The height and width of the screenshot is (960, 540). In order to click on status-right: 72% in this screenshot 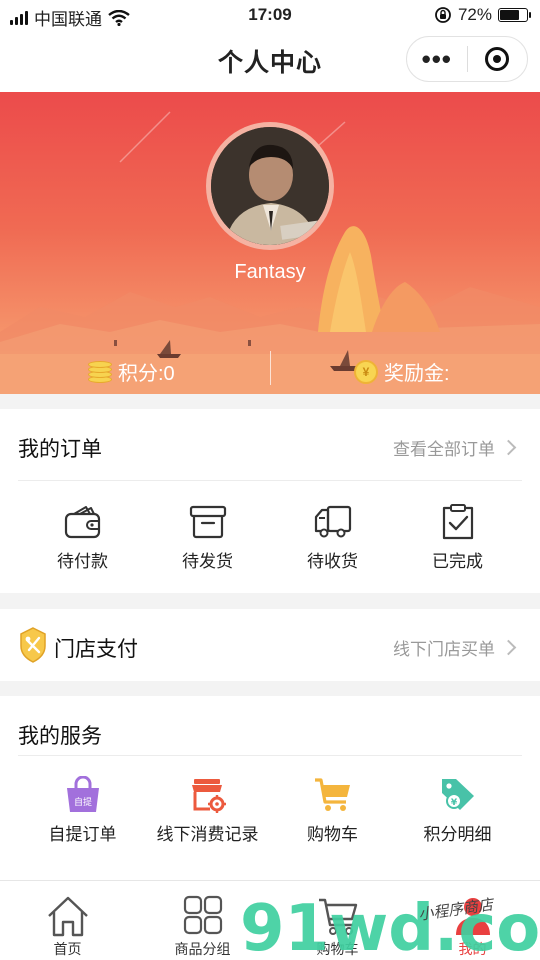, I will do `click(482, 15)`.